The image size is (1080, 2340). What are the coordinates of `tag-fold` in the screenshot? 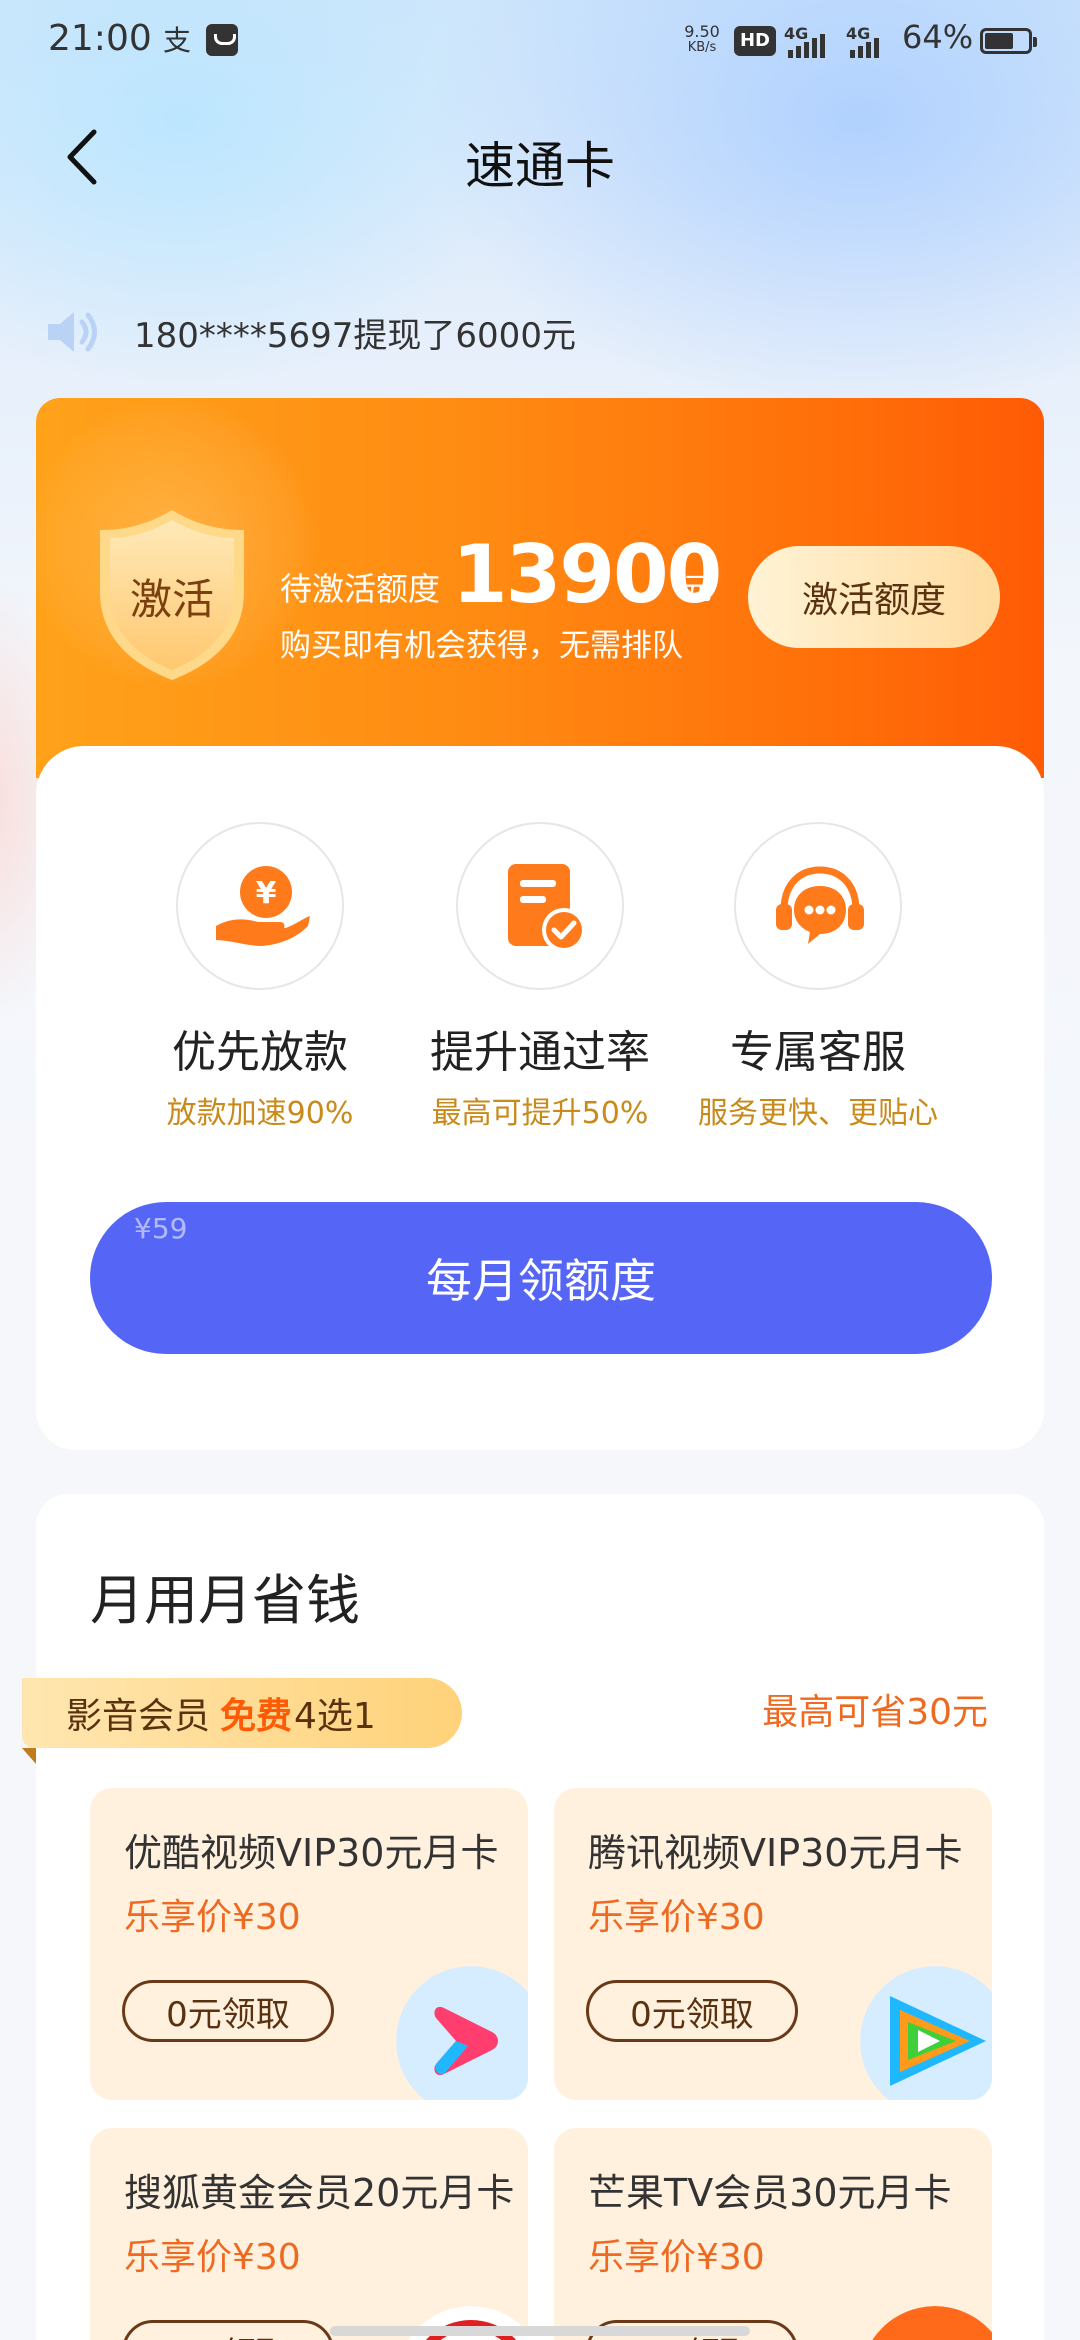 It's located at (29, 1756).